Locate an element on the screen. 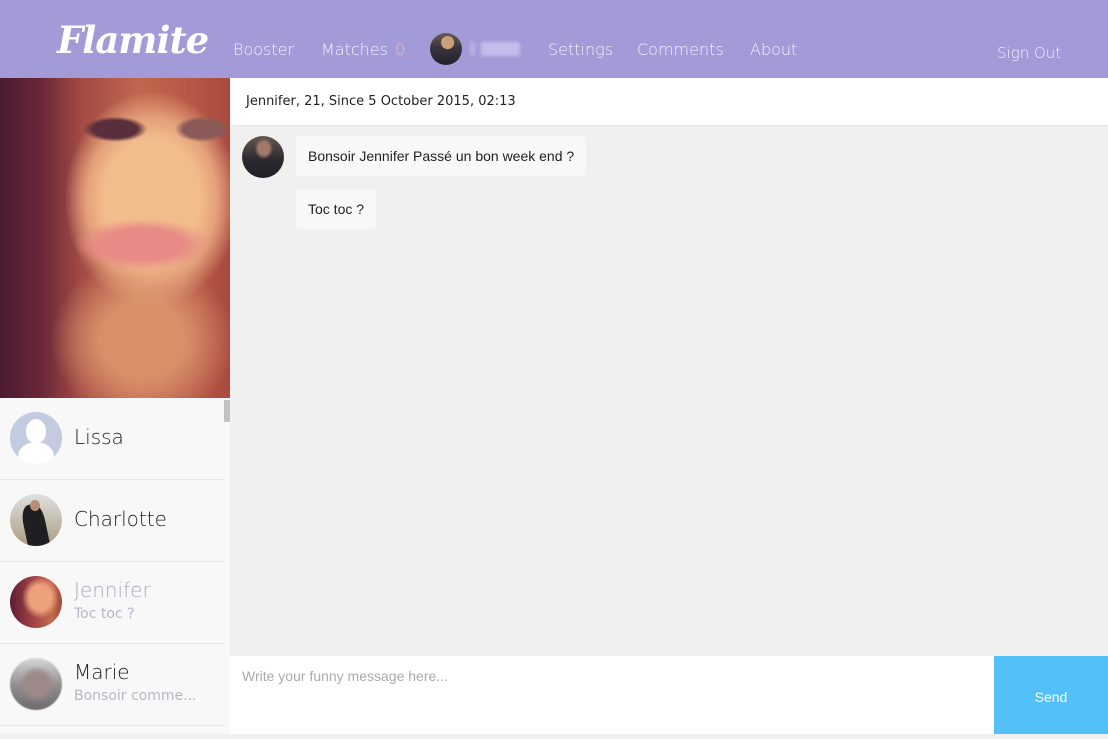 This screenshot has height=739, width=1108. brand-logo: Flamite is located at coordinates (133, 40).